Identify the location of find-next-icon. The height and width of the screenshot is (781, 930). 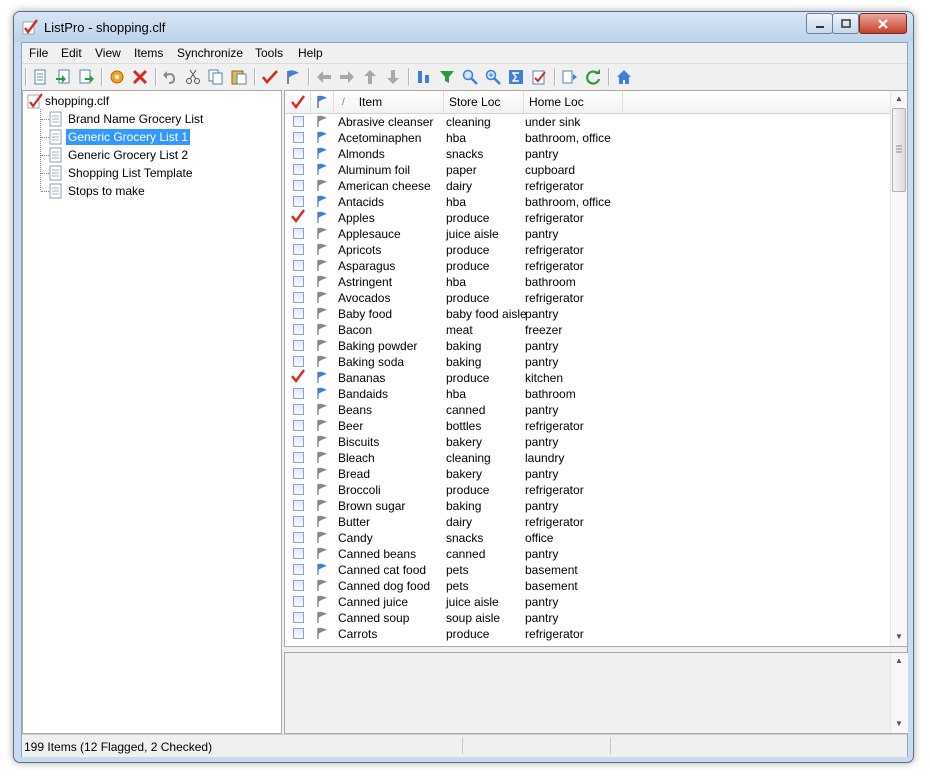
(493, 77).